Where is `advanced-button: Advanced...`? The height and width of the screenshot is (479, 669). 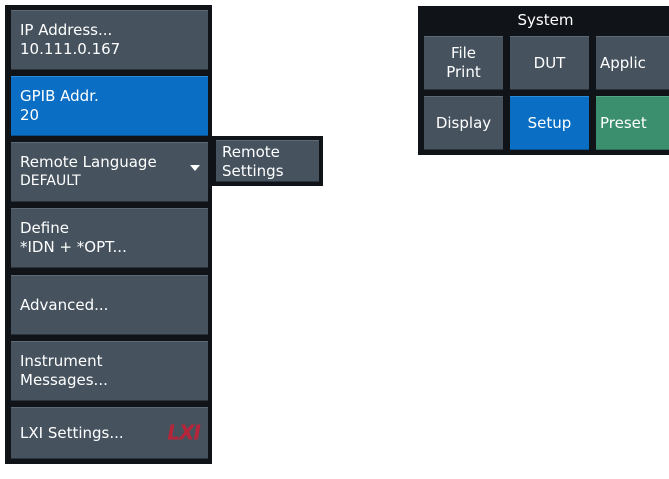 advanced-button: Advanced... is located at coordinates (109, 305).